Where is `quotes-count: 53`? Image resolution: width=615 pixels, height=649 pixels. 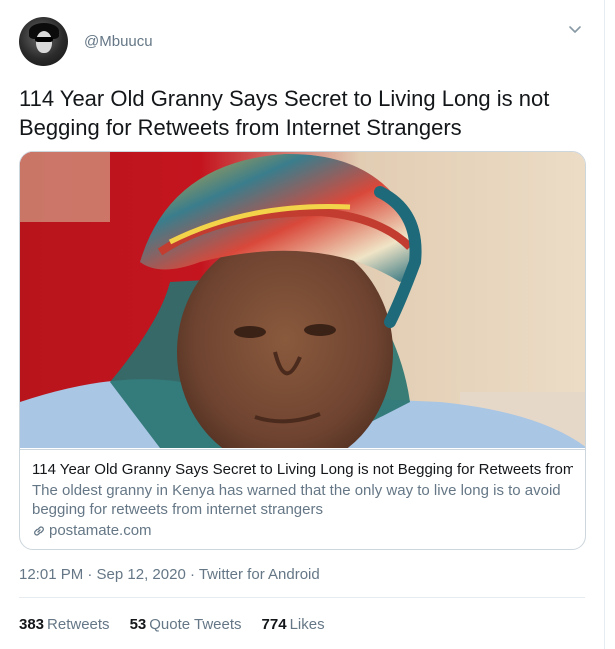 quotes-count: 53 is located at coordinates (138, 624).